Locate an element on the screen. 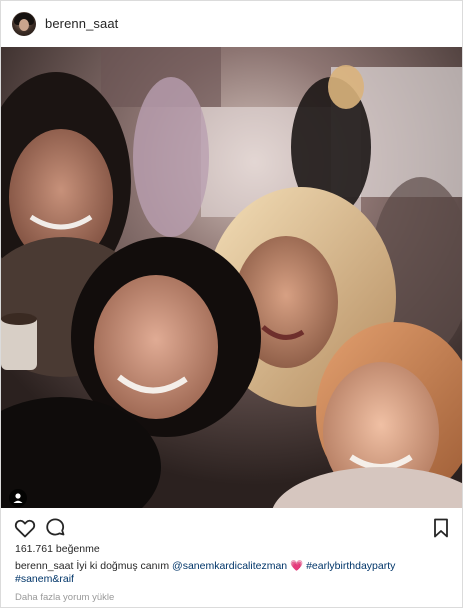 The width and height of the screenshot is (463, 608). post-actions is located at coordinates (231, 527).